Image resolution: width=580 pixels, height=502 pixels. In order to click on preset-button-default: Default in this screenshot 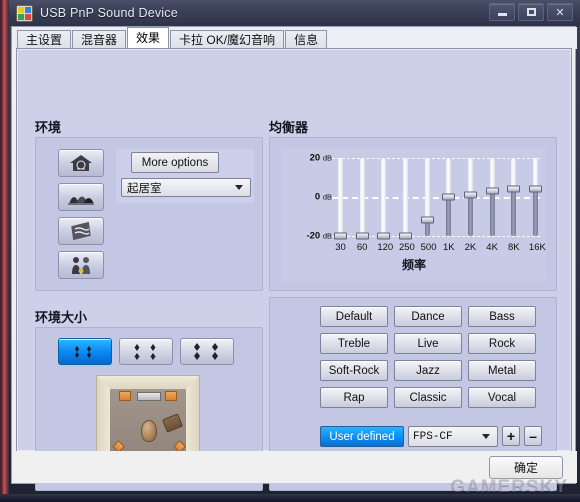, I will do `click(354, 316)`.